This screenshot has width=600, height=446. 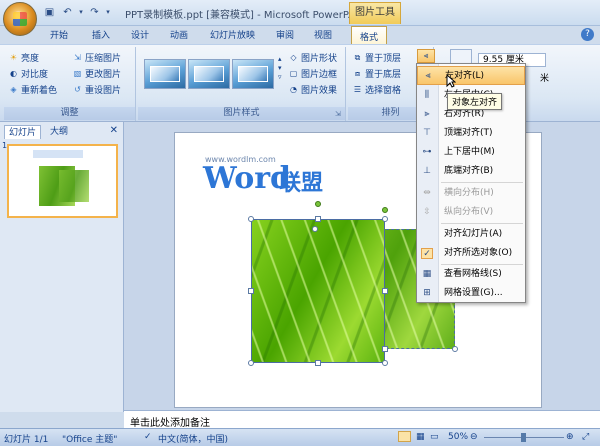 I want to click on fit-window-icon: ⤢, so click(x=585, y=437).